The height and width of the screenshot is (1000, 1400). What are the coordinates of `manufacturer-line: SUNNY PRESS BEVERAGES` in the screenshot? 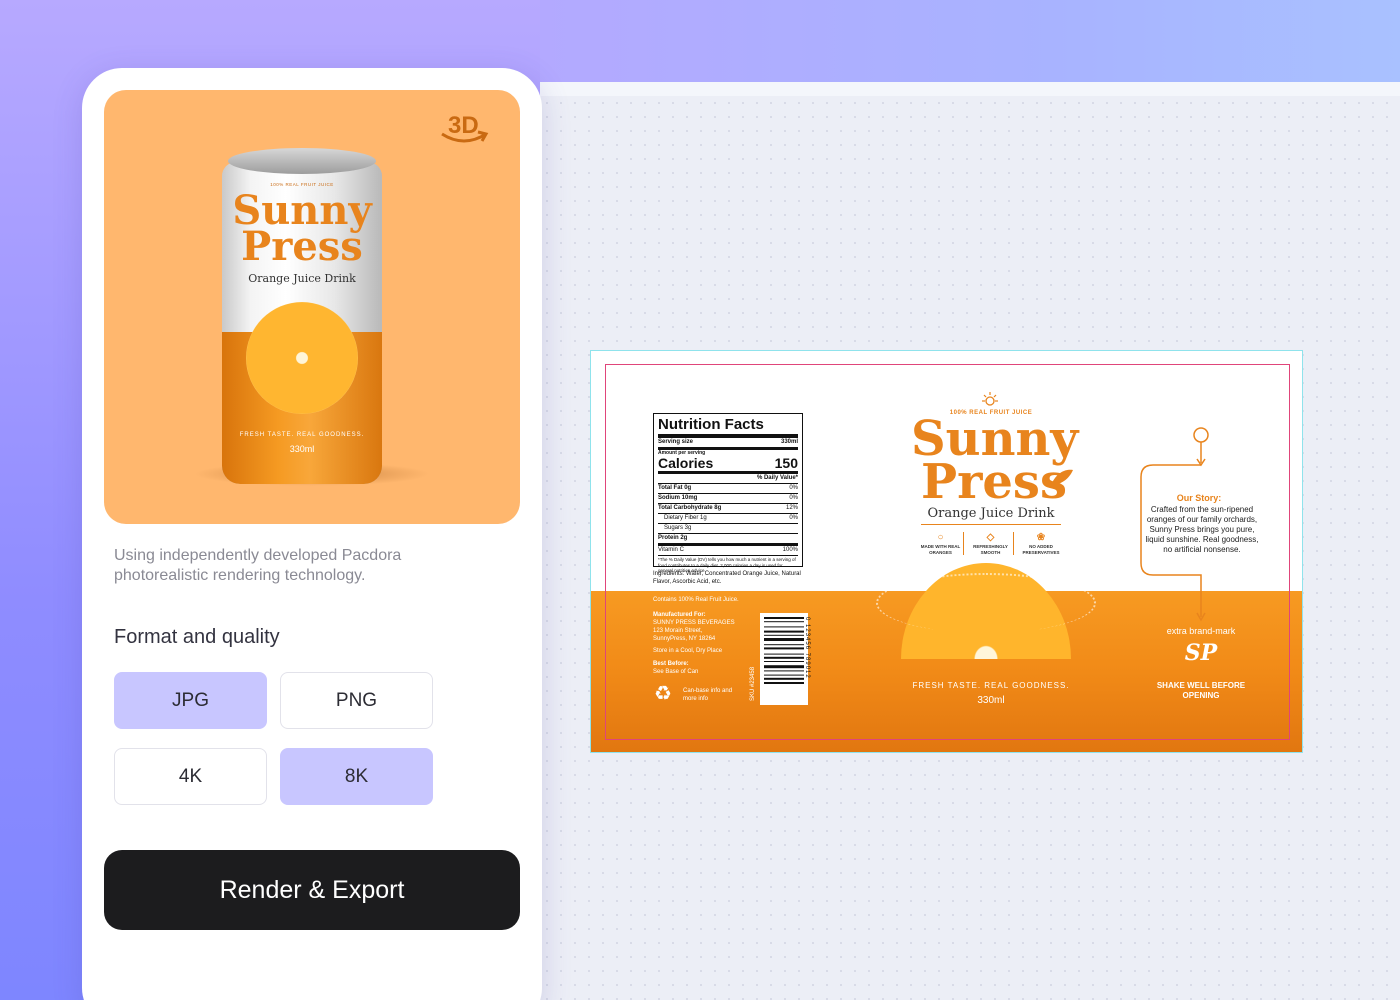 It's located at (694, 623).